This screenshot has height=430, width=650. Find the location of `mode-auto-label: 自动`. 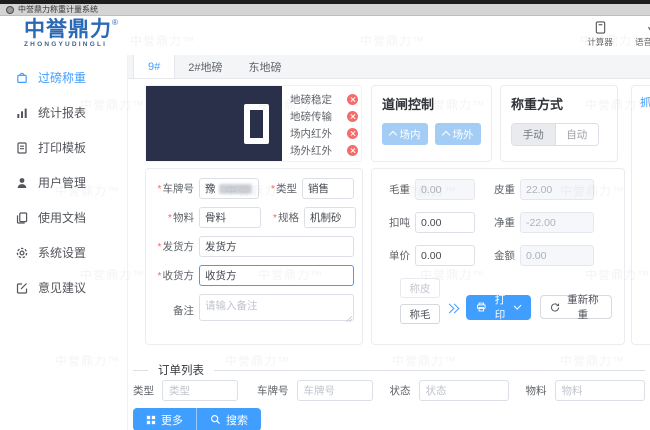

mode-auto-label: 自动 is located at coordinates (577, 135).